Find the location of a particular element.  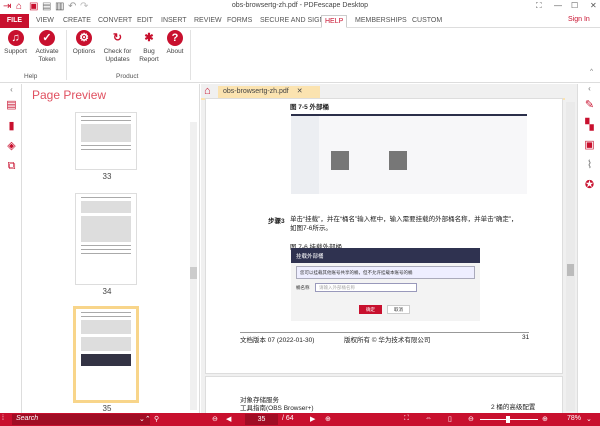

tab-insert: INSERT is located at coordinates (174, 21).